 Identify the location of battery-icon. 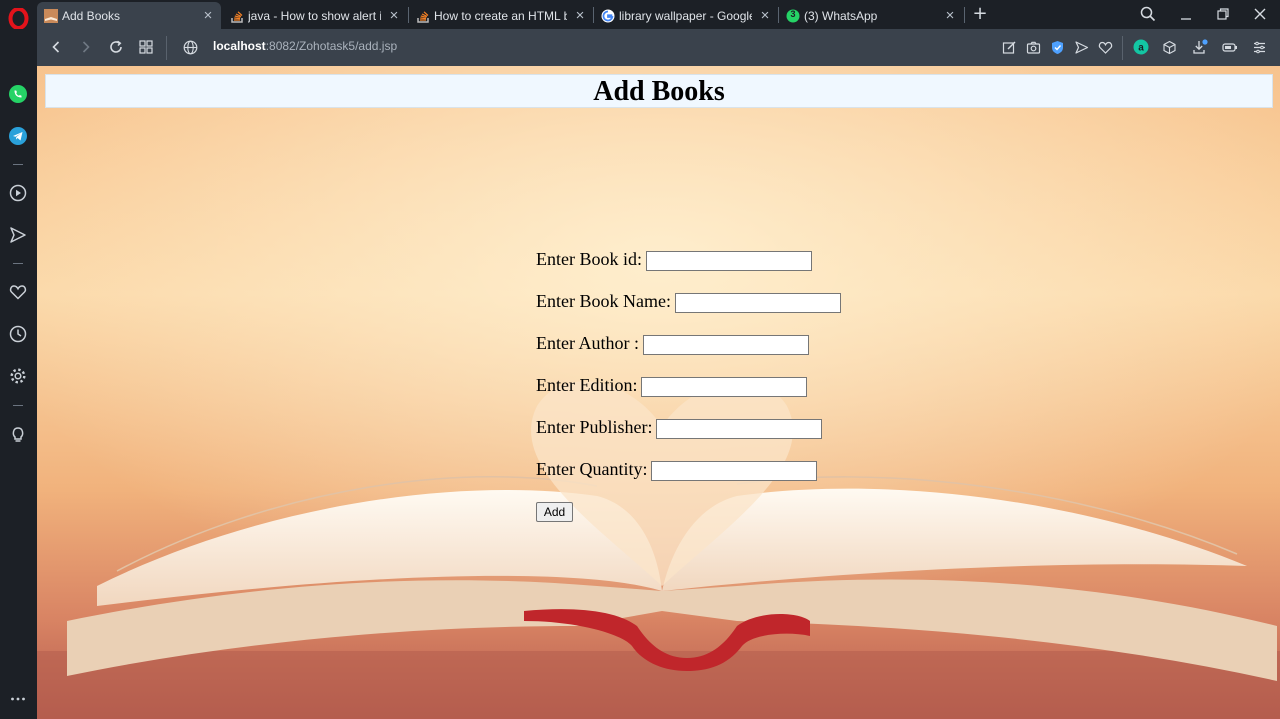
(1230, 47).